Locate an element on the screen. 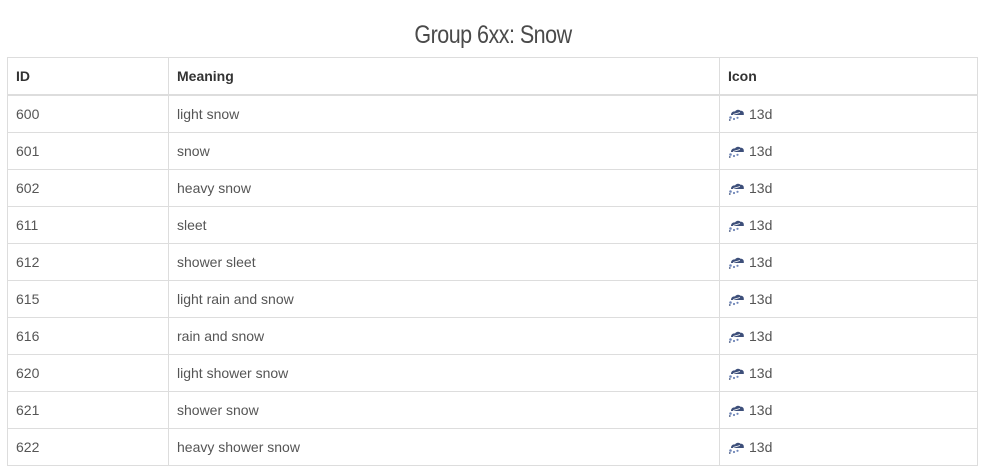 This screenshot has height=474, width=986. header-icon: Icon is located at coordinates (848, 76).